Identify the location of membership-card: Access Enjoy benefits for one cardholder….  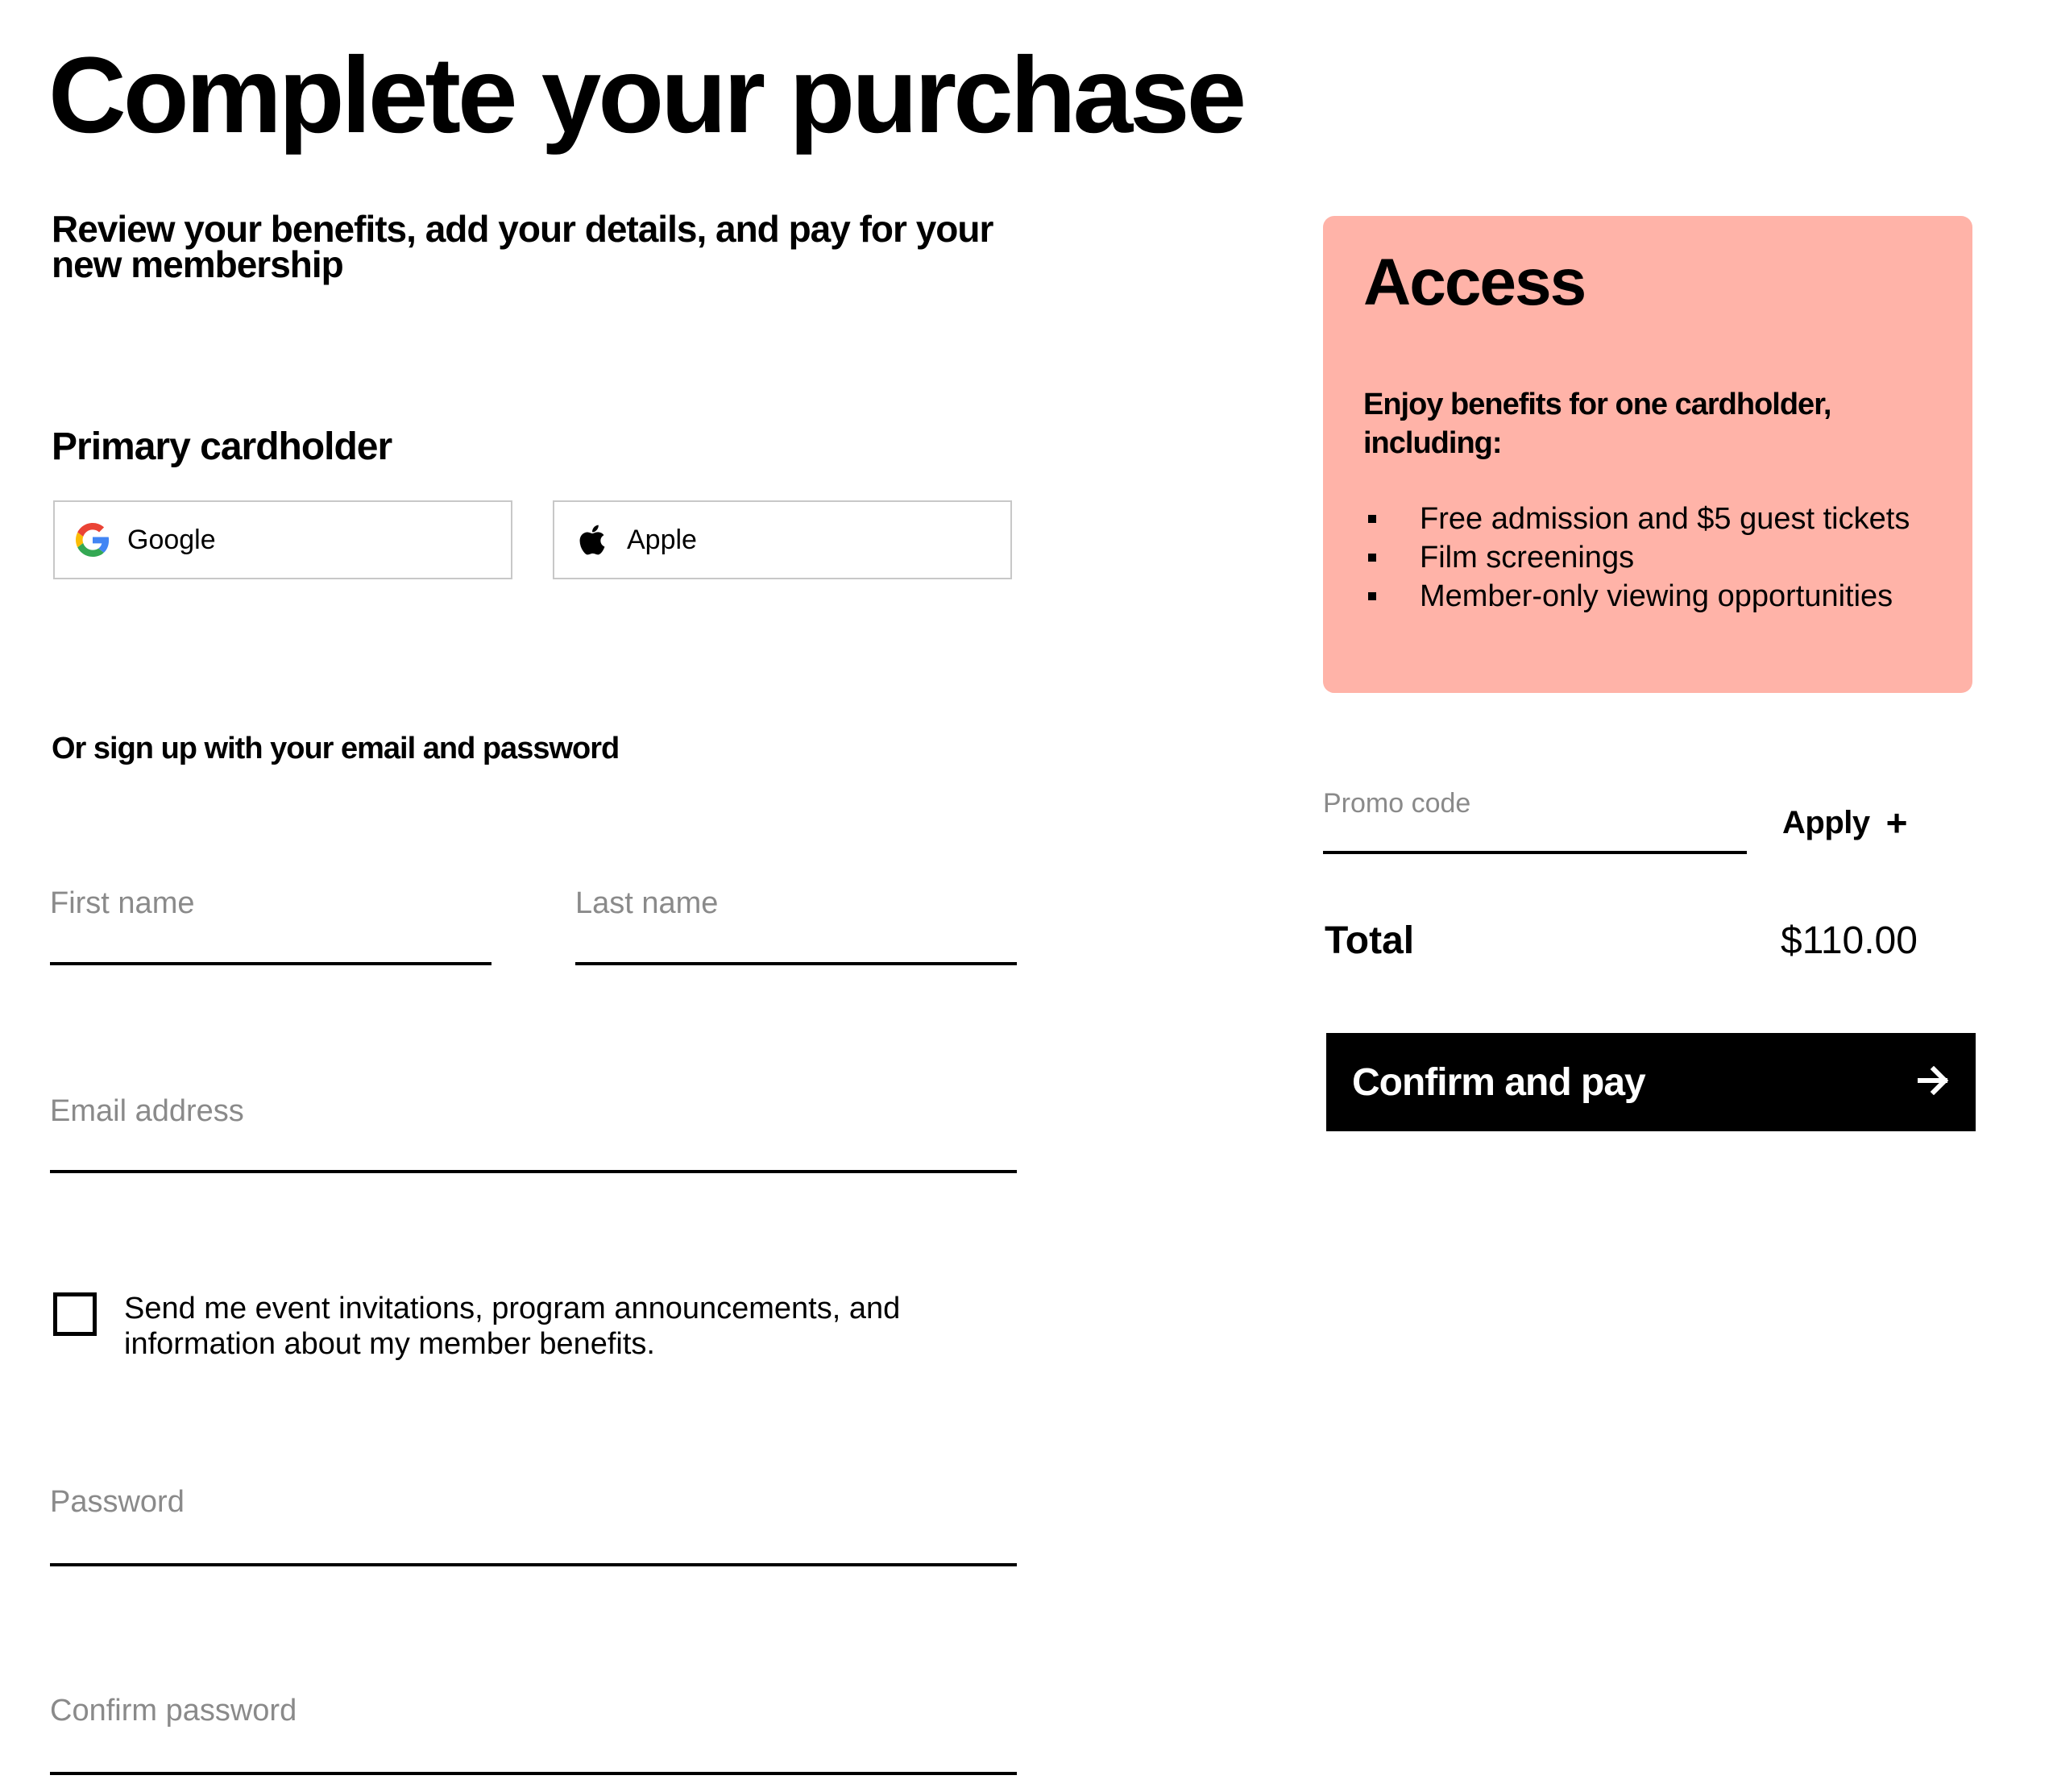
(1647, 455).